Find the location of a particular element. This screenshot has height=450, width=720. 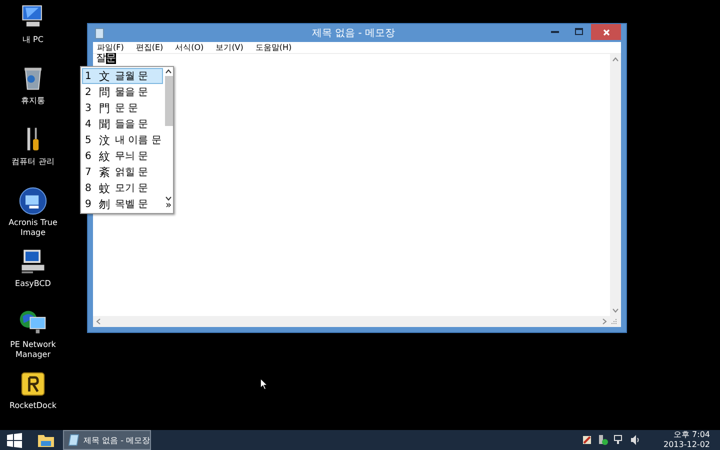

scroll-right-icon is located at coordinates (604, 321).